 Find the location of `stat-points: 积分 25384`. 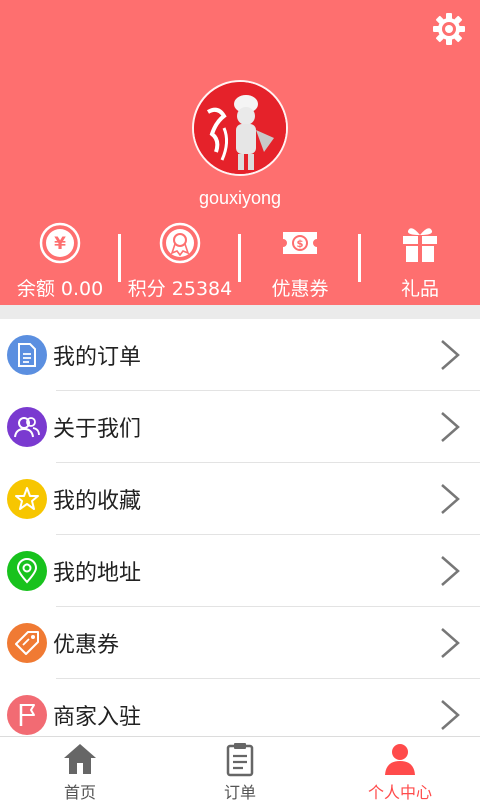

stat-points: 积分 25384 is located at coordinates (180, 259).